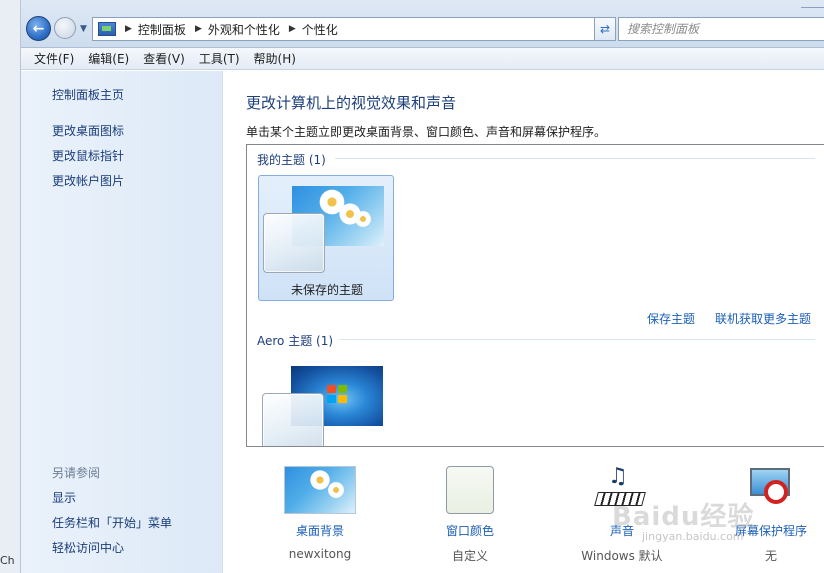  Describe the element at coordinates (470, 530) in the screenshot. I see `window-color-label: 窗口颜色` at that location.